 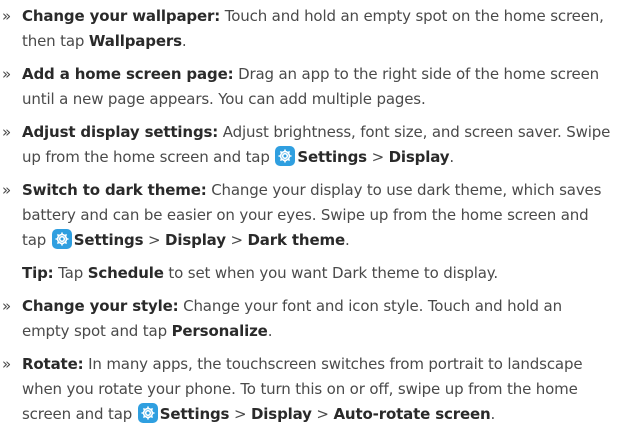 What do you see at coordinates (114, 190) in the screenshot?
I see `item-title: Switch to dark theme:` at bounding box center [114, 190].